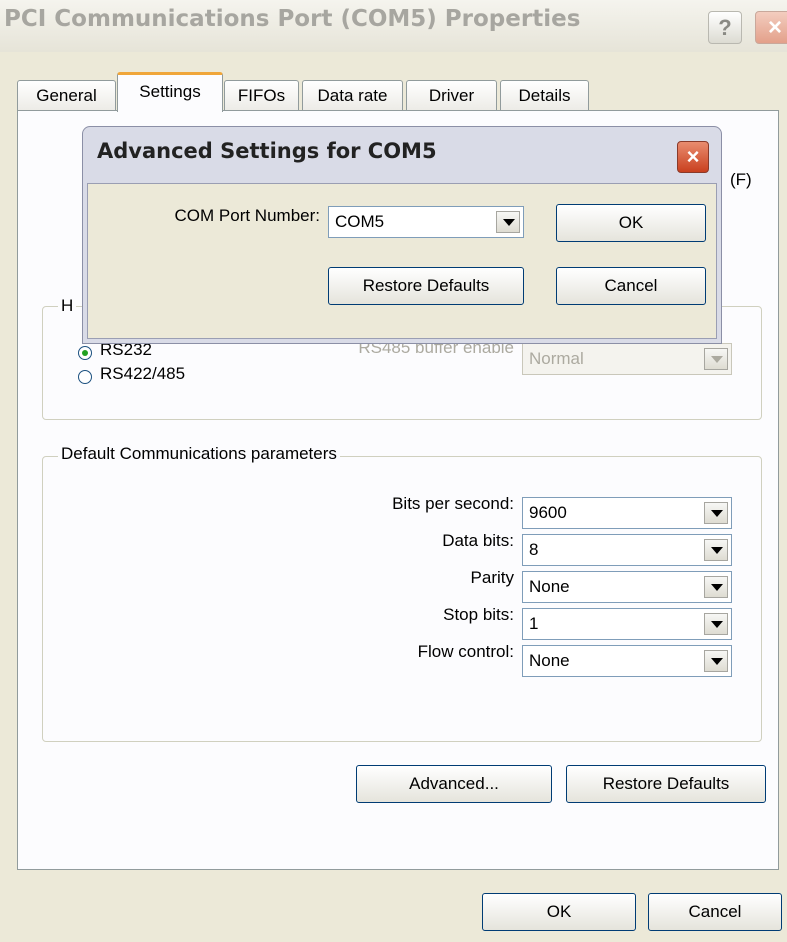 The height and width of the screenshot is (942, 787). I want to click on defaults-group-legend: Default Communications parameters, so click(199, 454).